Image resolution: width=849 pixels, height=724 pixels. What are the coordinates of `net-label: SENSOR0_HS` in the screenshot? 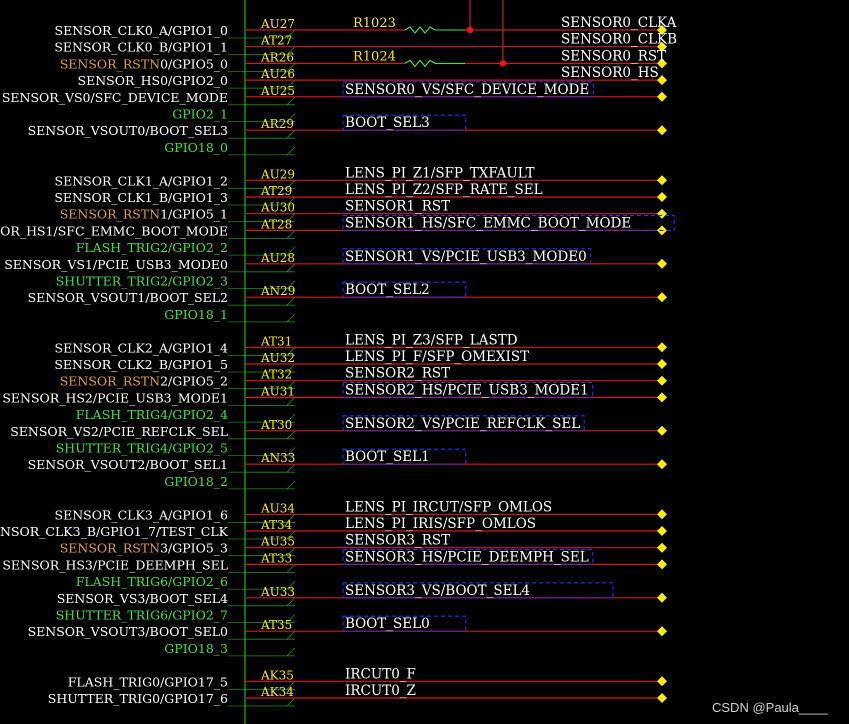 It's located at (610, 73).